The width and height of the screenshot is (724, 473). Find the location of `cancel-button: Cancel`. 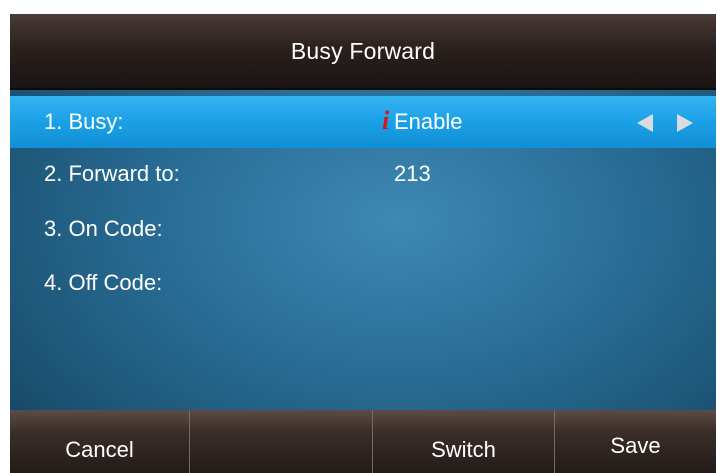

cancel-button: Cancel is located at coordinates (100, 441).